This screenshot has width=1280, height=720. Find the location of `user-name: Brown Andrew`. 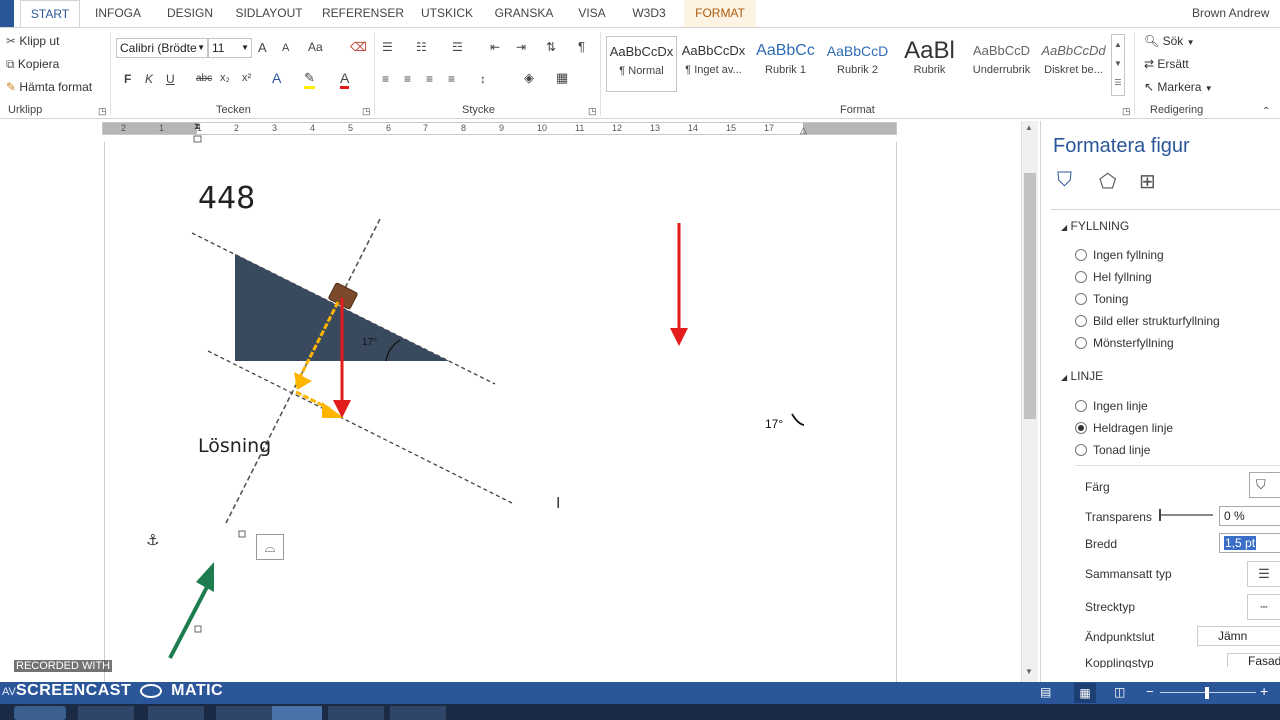

user-name: Brown Andrew is located at coordinates (1230, 13).